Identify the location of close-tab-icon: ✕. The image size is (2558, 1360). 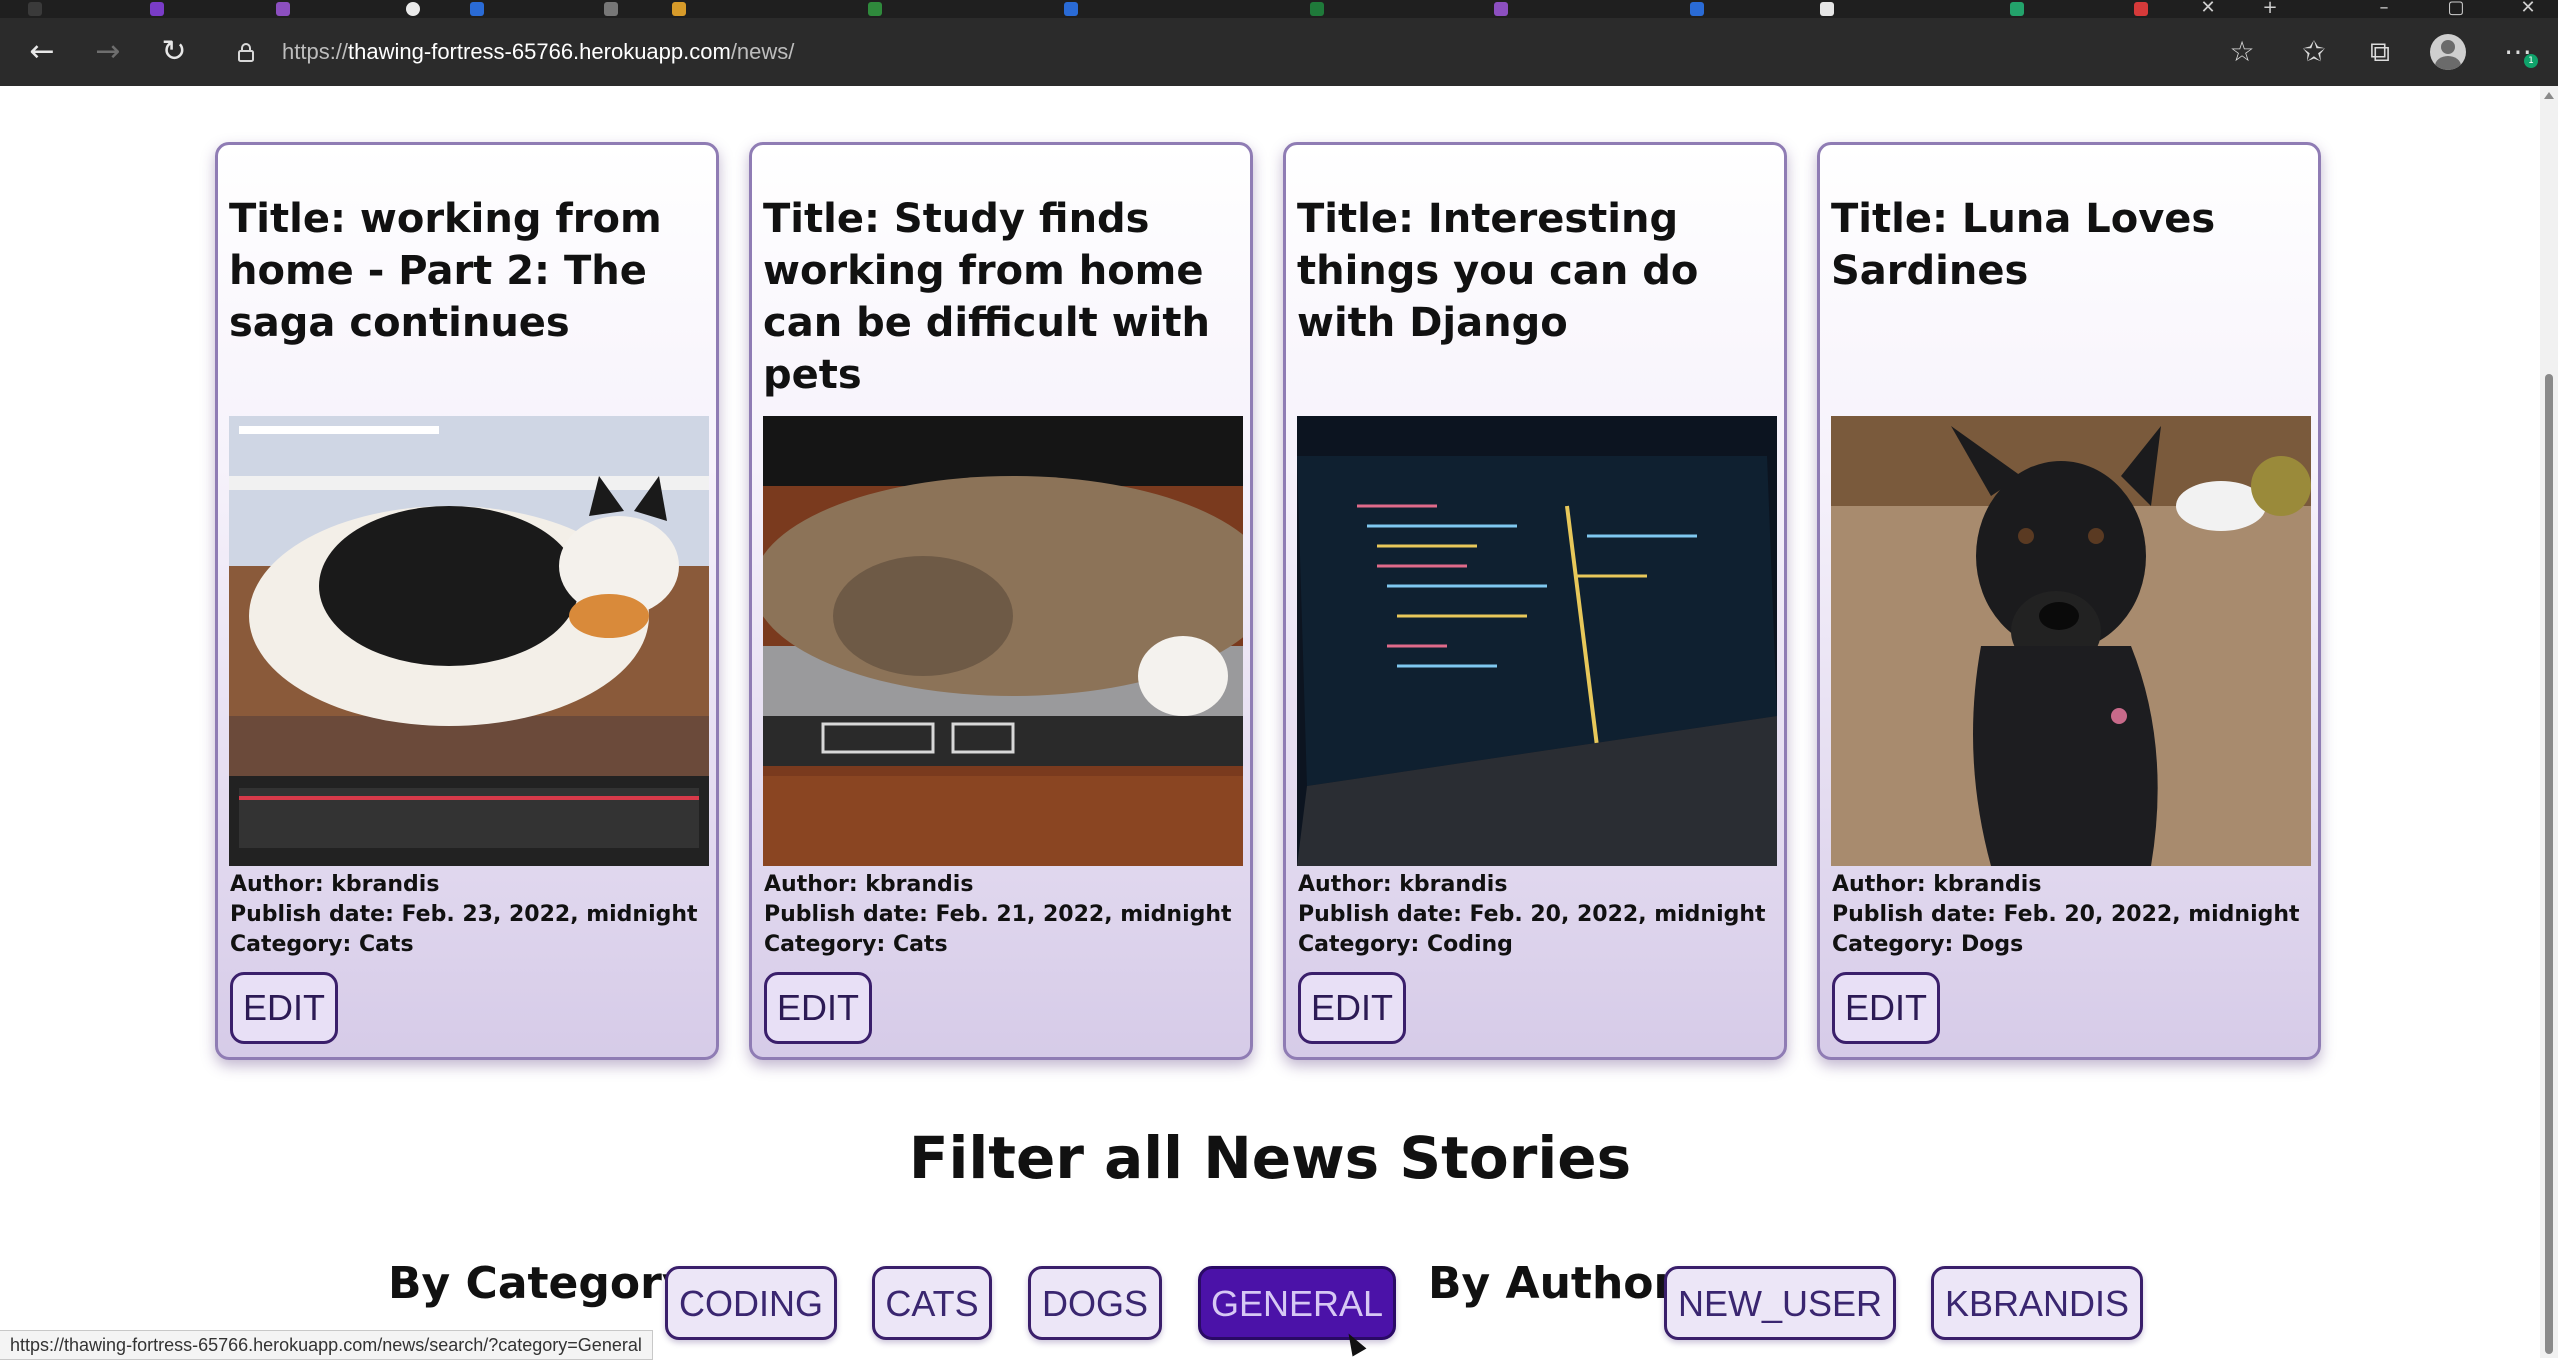
(2208, 9).